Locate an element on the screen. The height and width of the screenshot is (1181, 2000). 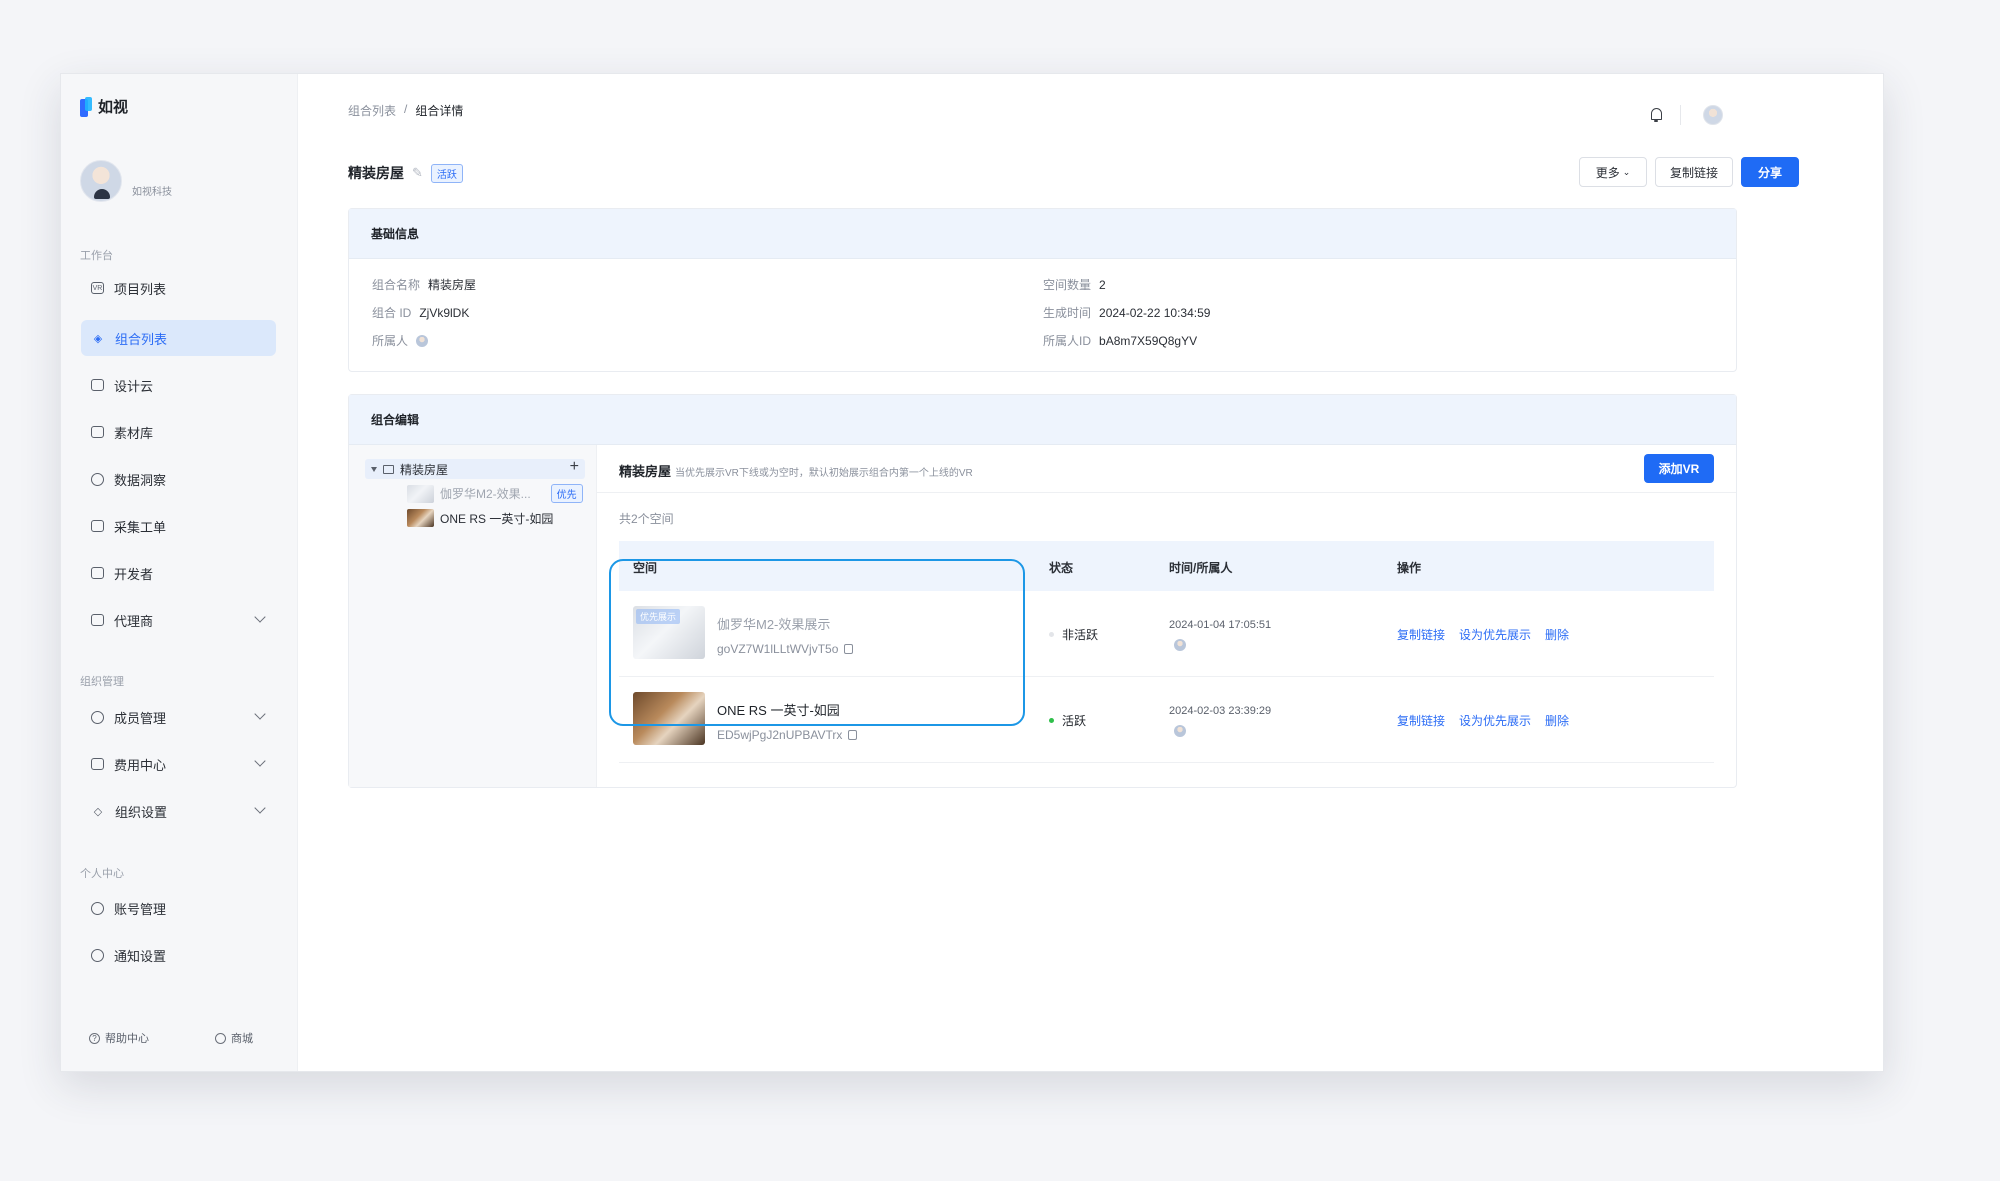
logo-text: 如视 is located at coordinates (113, 107).